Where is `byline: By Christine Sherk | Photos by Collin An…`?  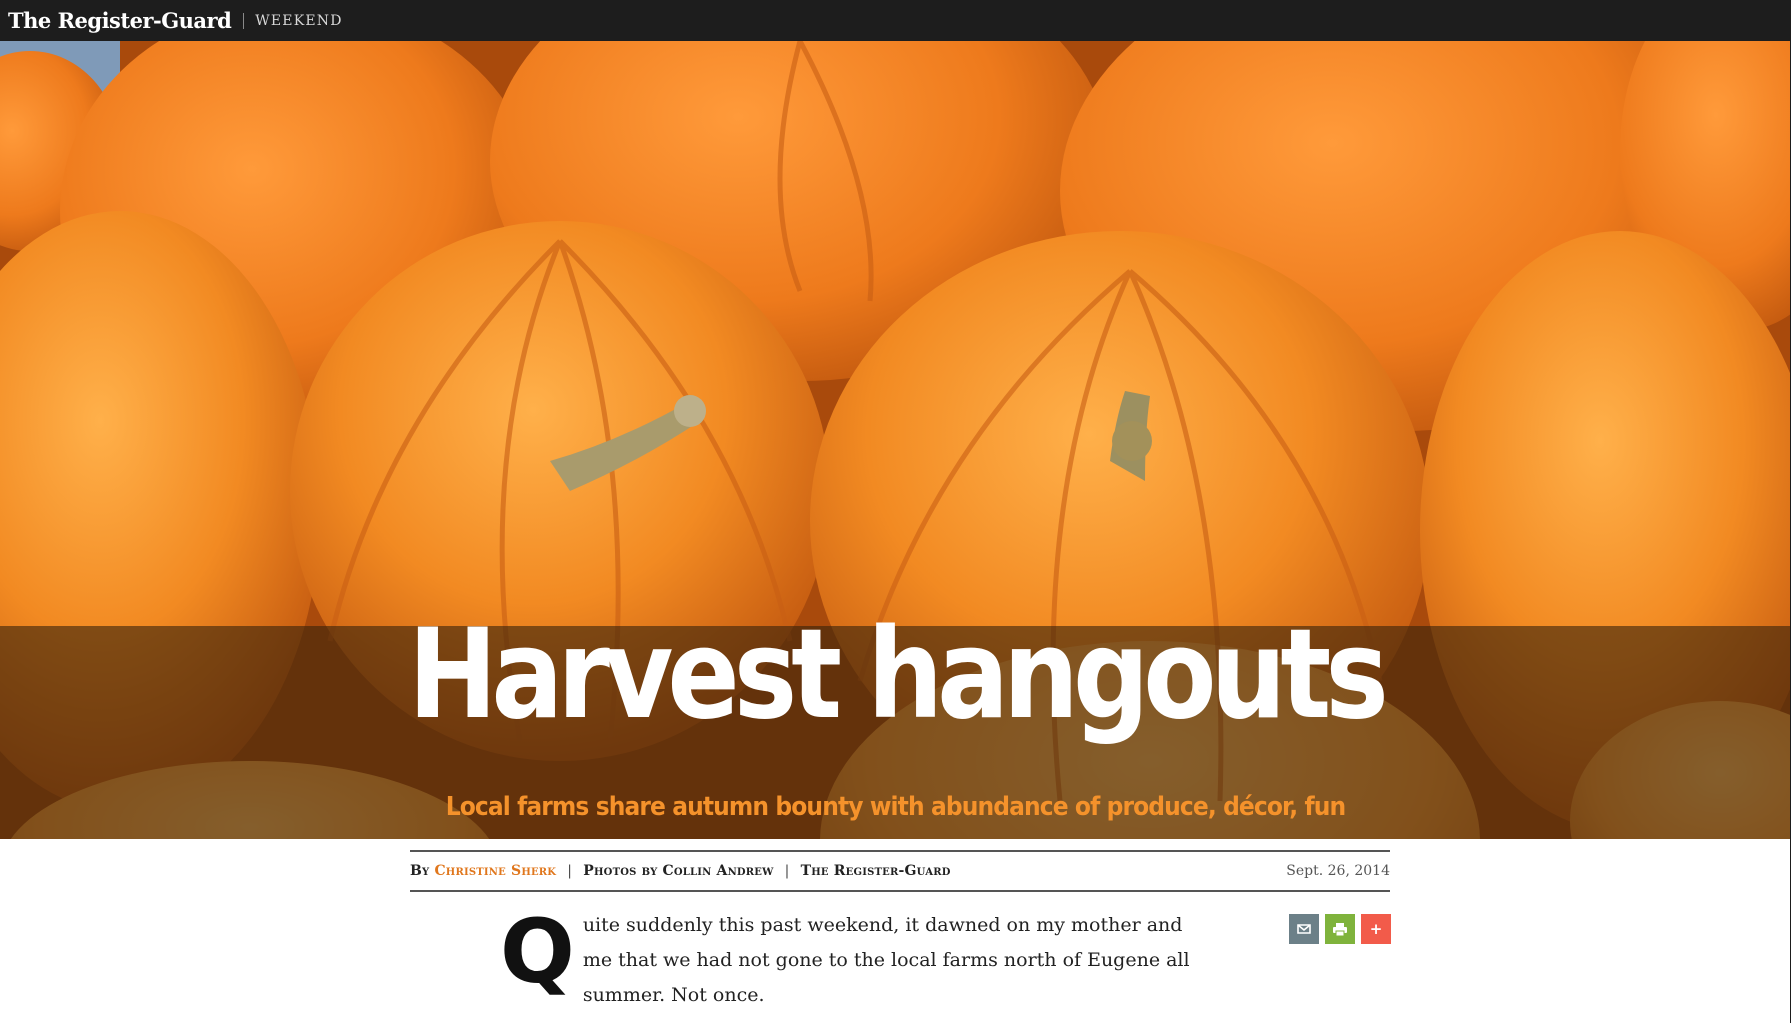
byline: By Christine Sherk | Photos by Collin An… is located at coordinates (680, 871).